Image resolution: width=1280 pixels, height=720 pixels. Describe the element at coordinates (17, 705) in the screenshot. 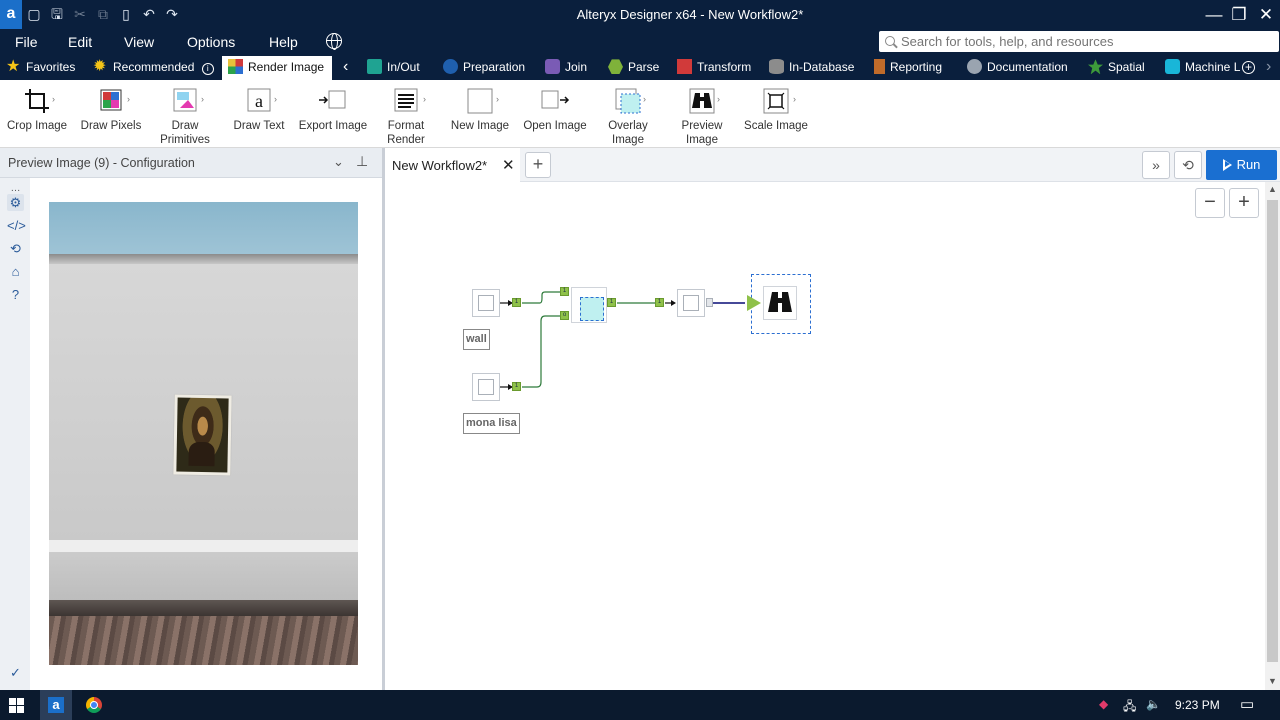

I see `windows-start-icon` at that location.